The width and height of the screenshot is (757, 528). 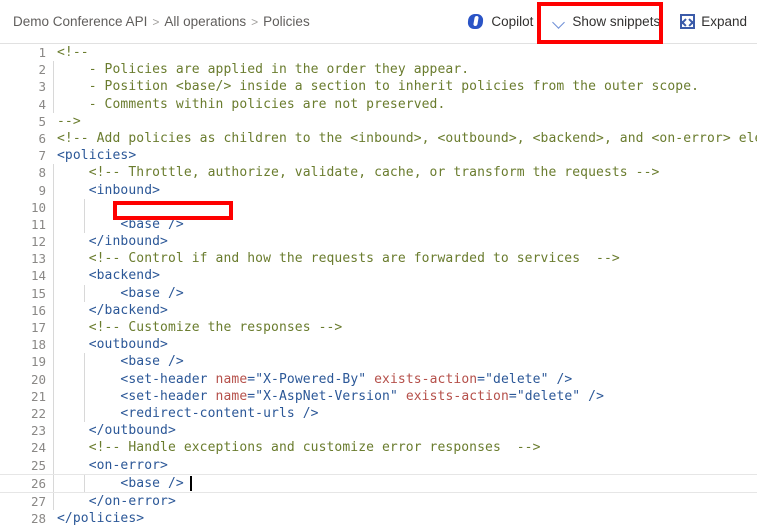 I want to click on copilot-button-label: Copilot, so click(x=512, y=21).